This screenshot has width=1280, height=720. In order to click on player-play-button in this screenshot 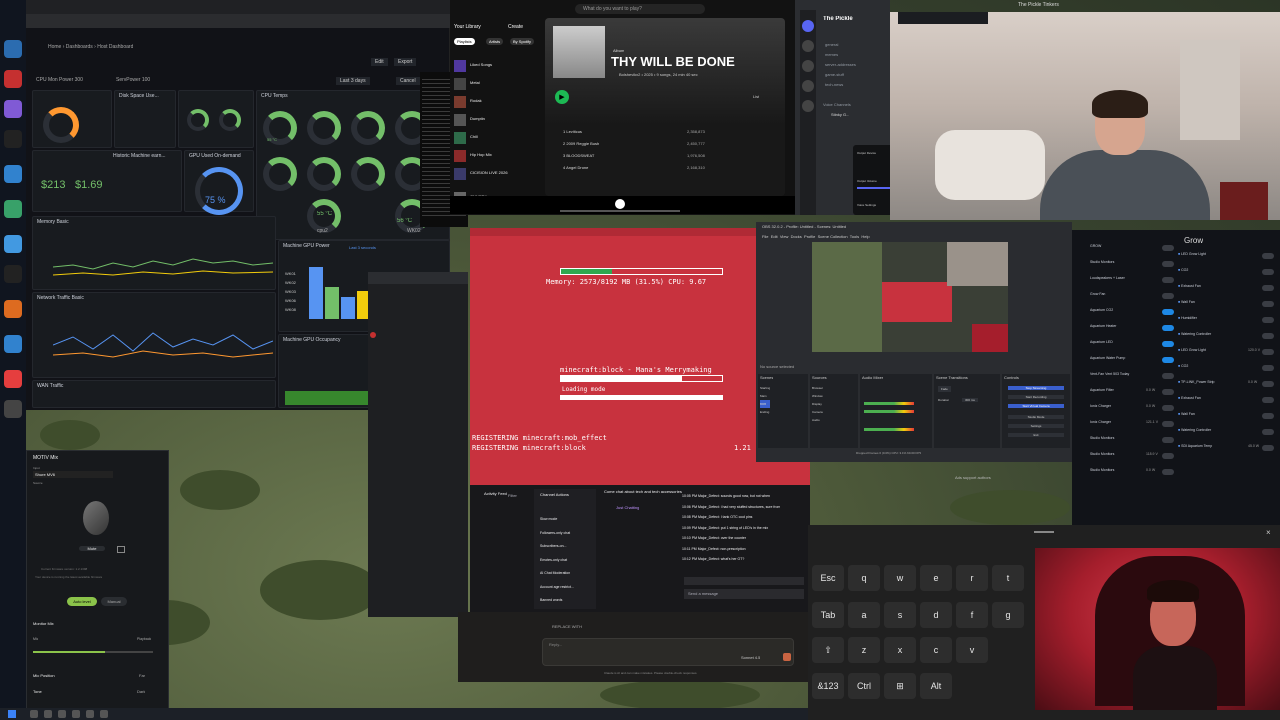, I will do `click(620, 204)`.